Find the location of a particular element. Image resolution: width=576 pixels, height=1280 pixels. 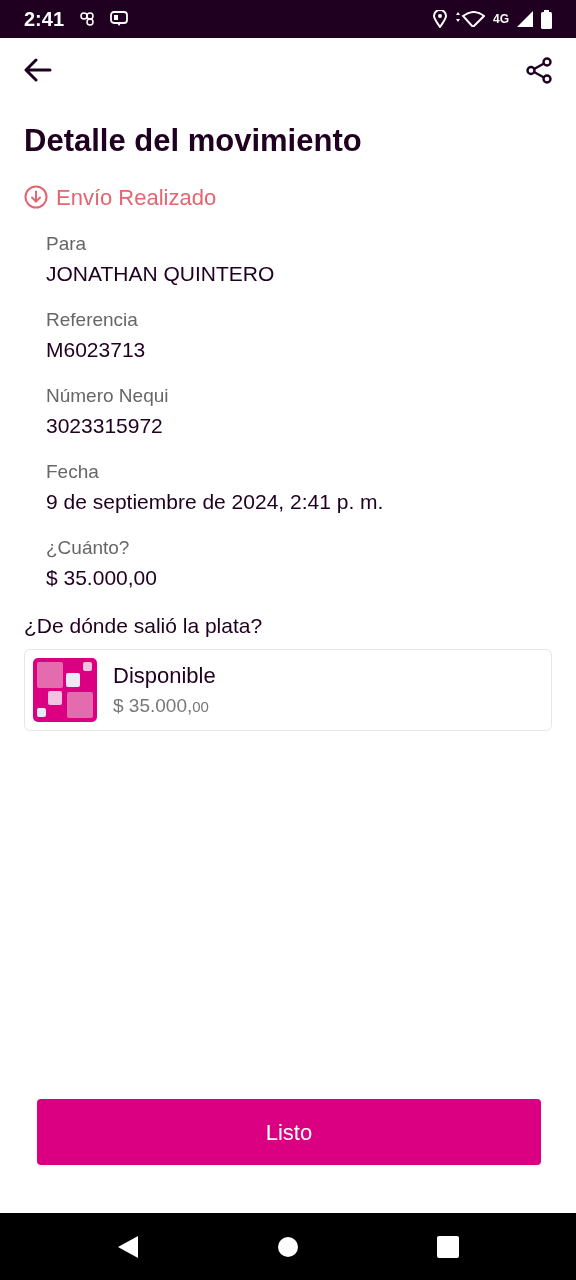

done-button: Listo is located at coordinates (289, 1132).